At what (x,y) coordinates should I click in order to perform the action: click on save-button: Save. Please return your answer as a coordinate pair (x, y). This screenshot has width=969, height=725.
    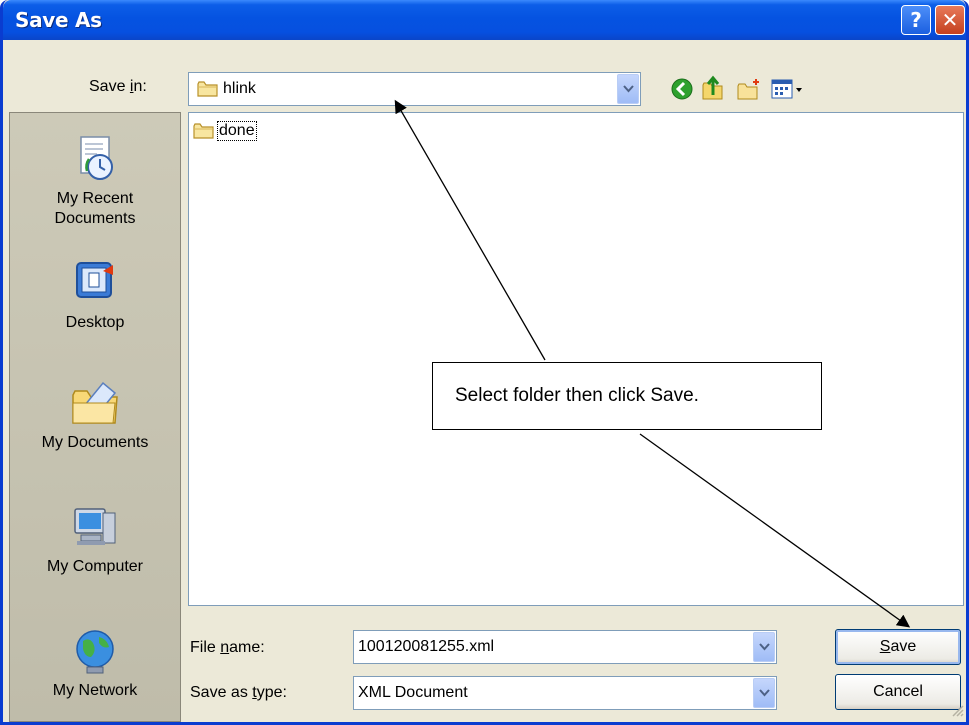
    Looking at the image, I should click on (898, 647).